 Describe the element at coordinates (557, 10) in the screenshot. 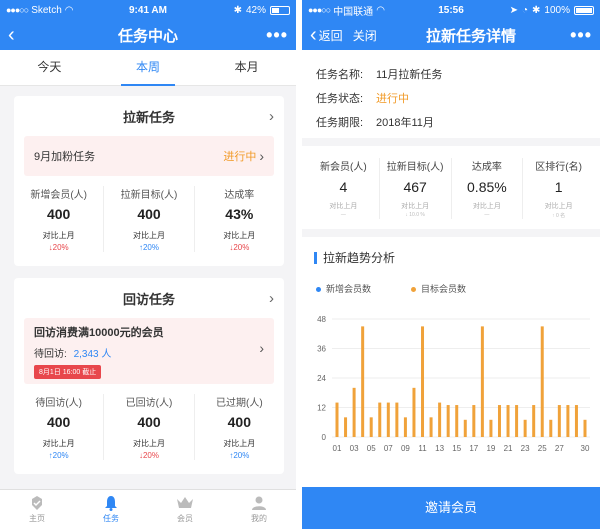

I see `battery-percent: 100%` at that location.